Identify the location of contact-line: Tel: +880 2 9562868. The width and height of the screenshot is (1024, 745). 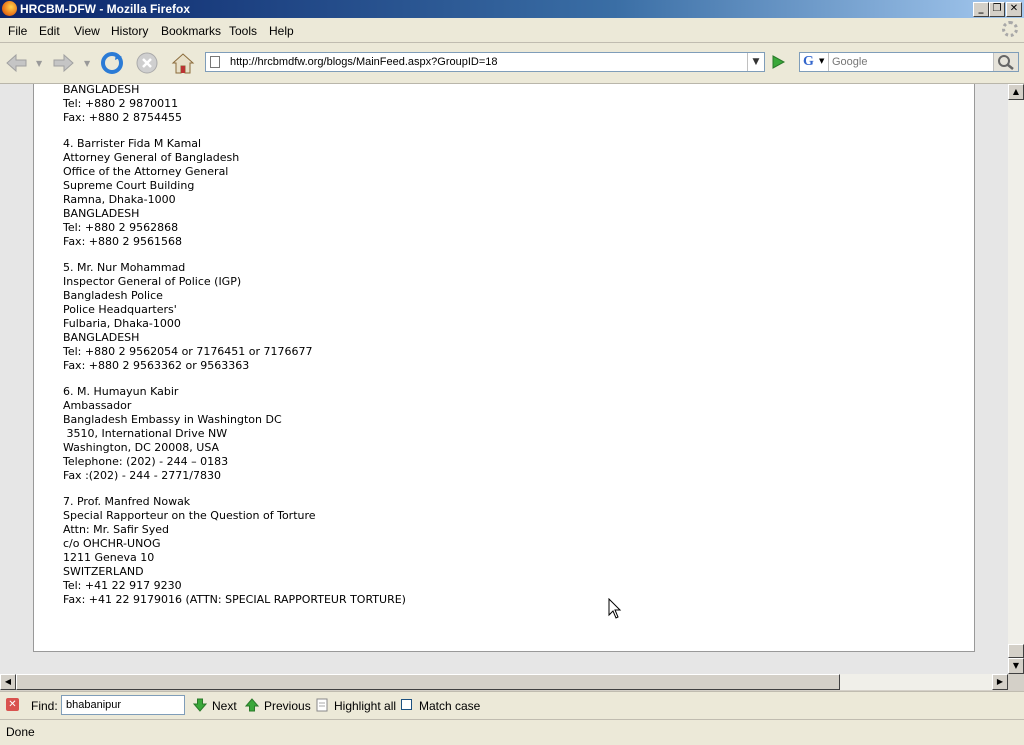
(121, 227).